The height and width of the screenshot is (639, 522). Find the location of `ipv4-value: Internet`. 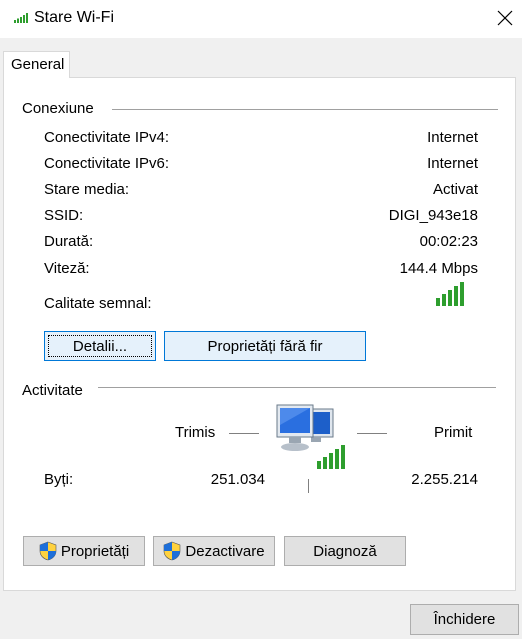

ipv4-value: Internet is located at coordinates (452, 137).